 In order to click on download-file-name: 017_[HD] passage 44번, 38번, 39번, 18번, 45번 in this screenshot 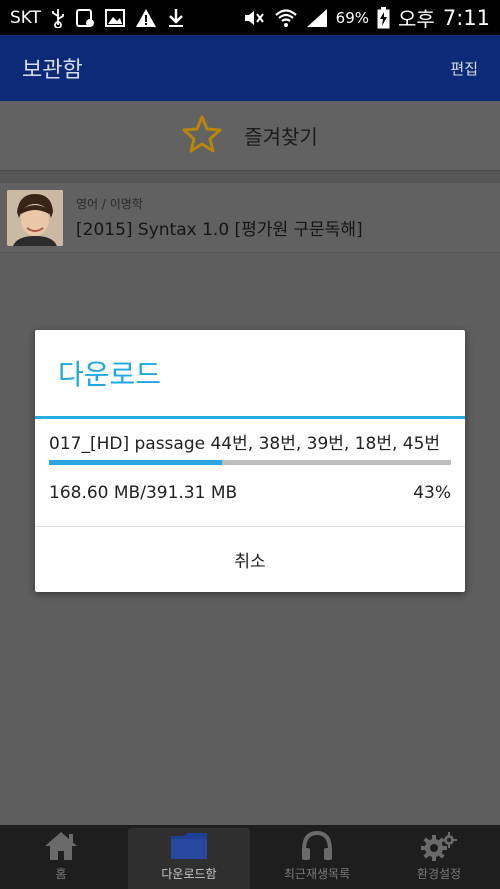, I will do `click(245, 444)`.